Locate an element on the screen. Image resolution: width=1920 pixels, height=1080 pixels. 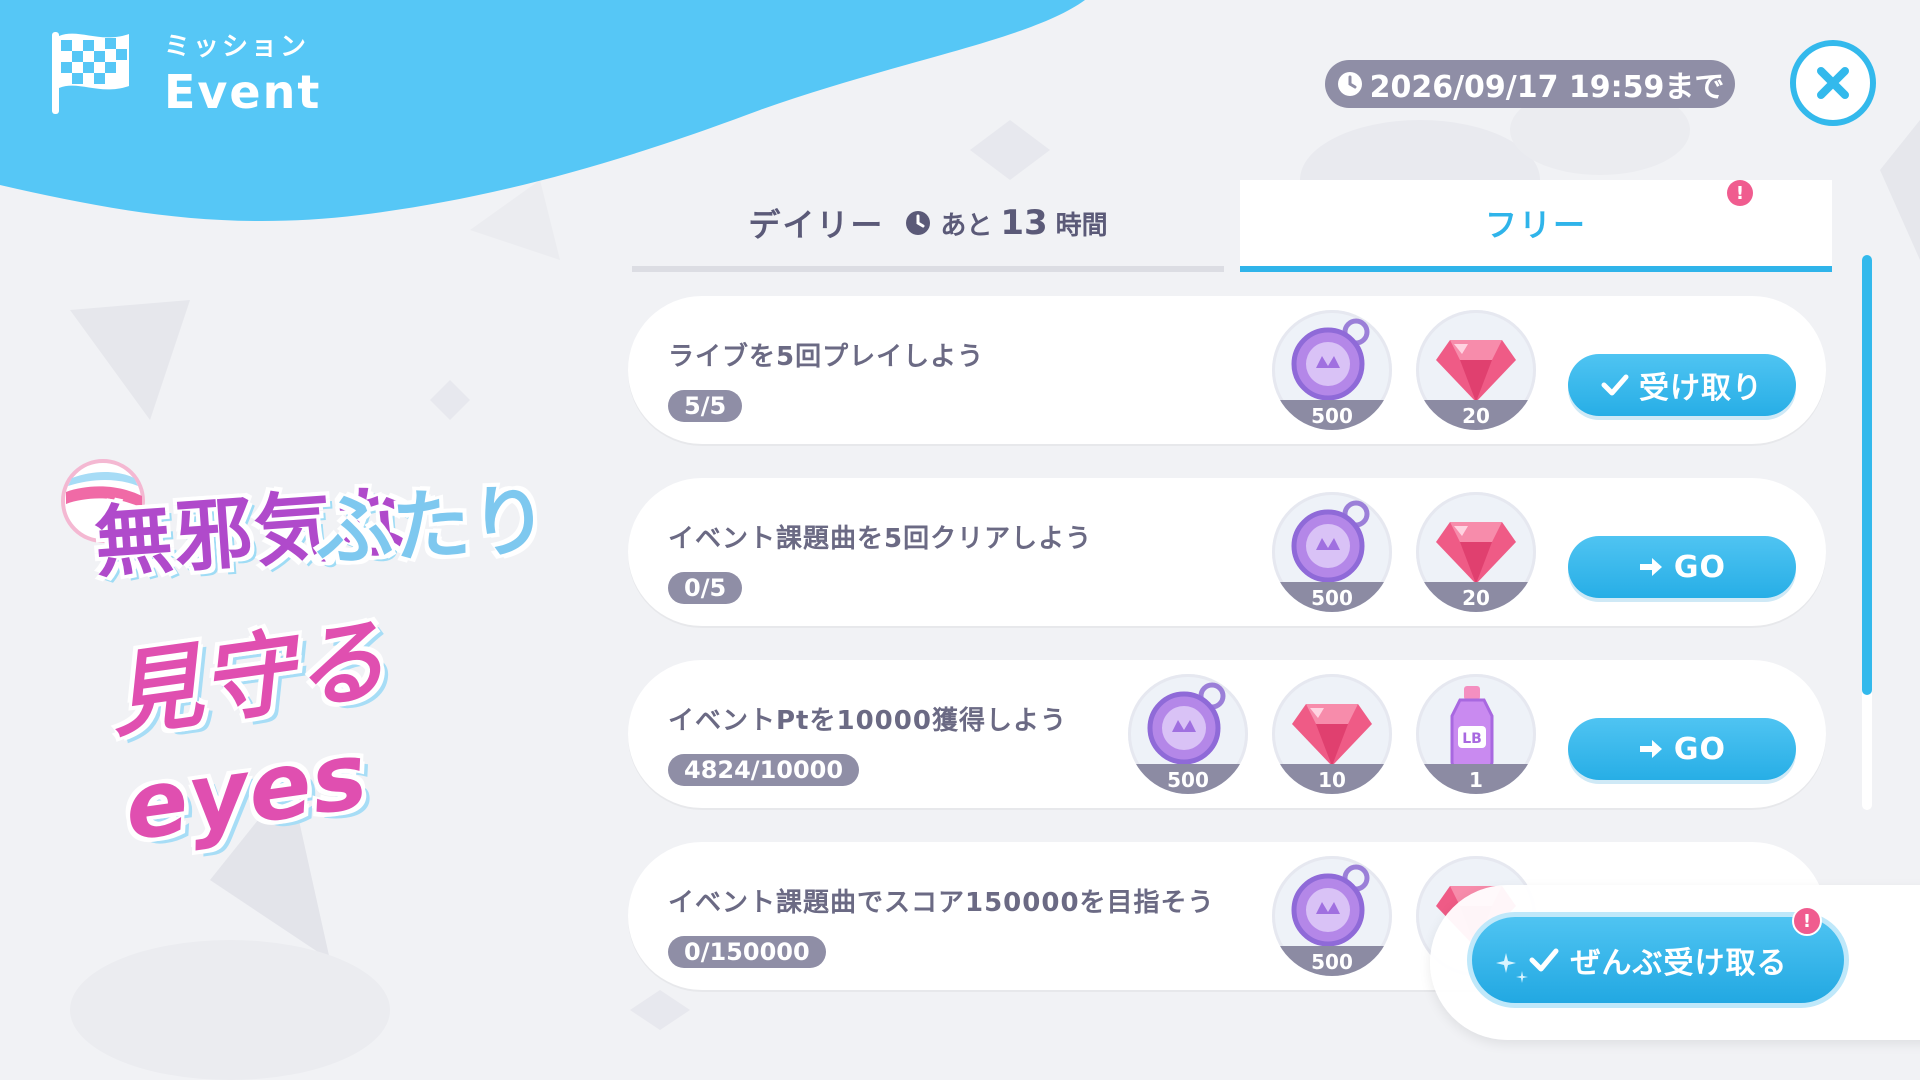
close-icon is located at coordinates (1833, 83).